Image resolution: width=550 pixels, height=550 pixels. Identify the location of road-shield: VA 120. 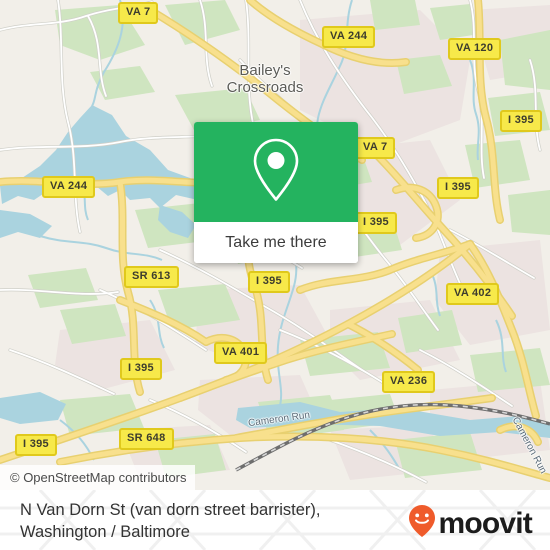
(475, 49).